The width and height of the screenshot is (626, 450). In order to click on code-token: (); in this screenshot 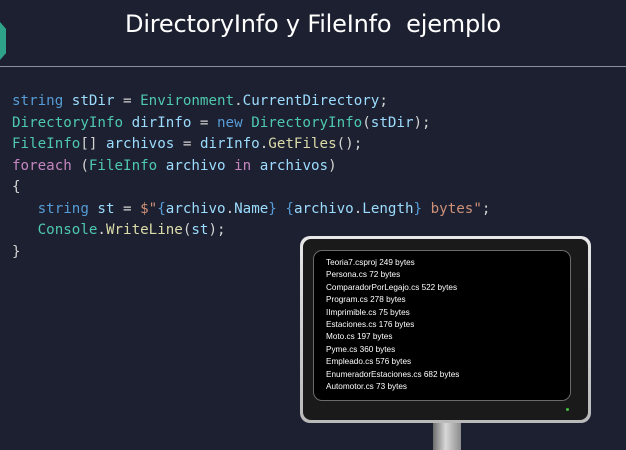, I will do `click(349, 144)`.